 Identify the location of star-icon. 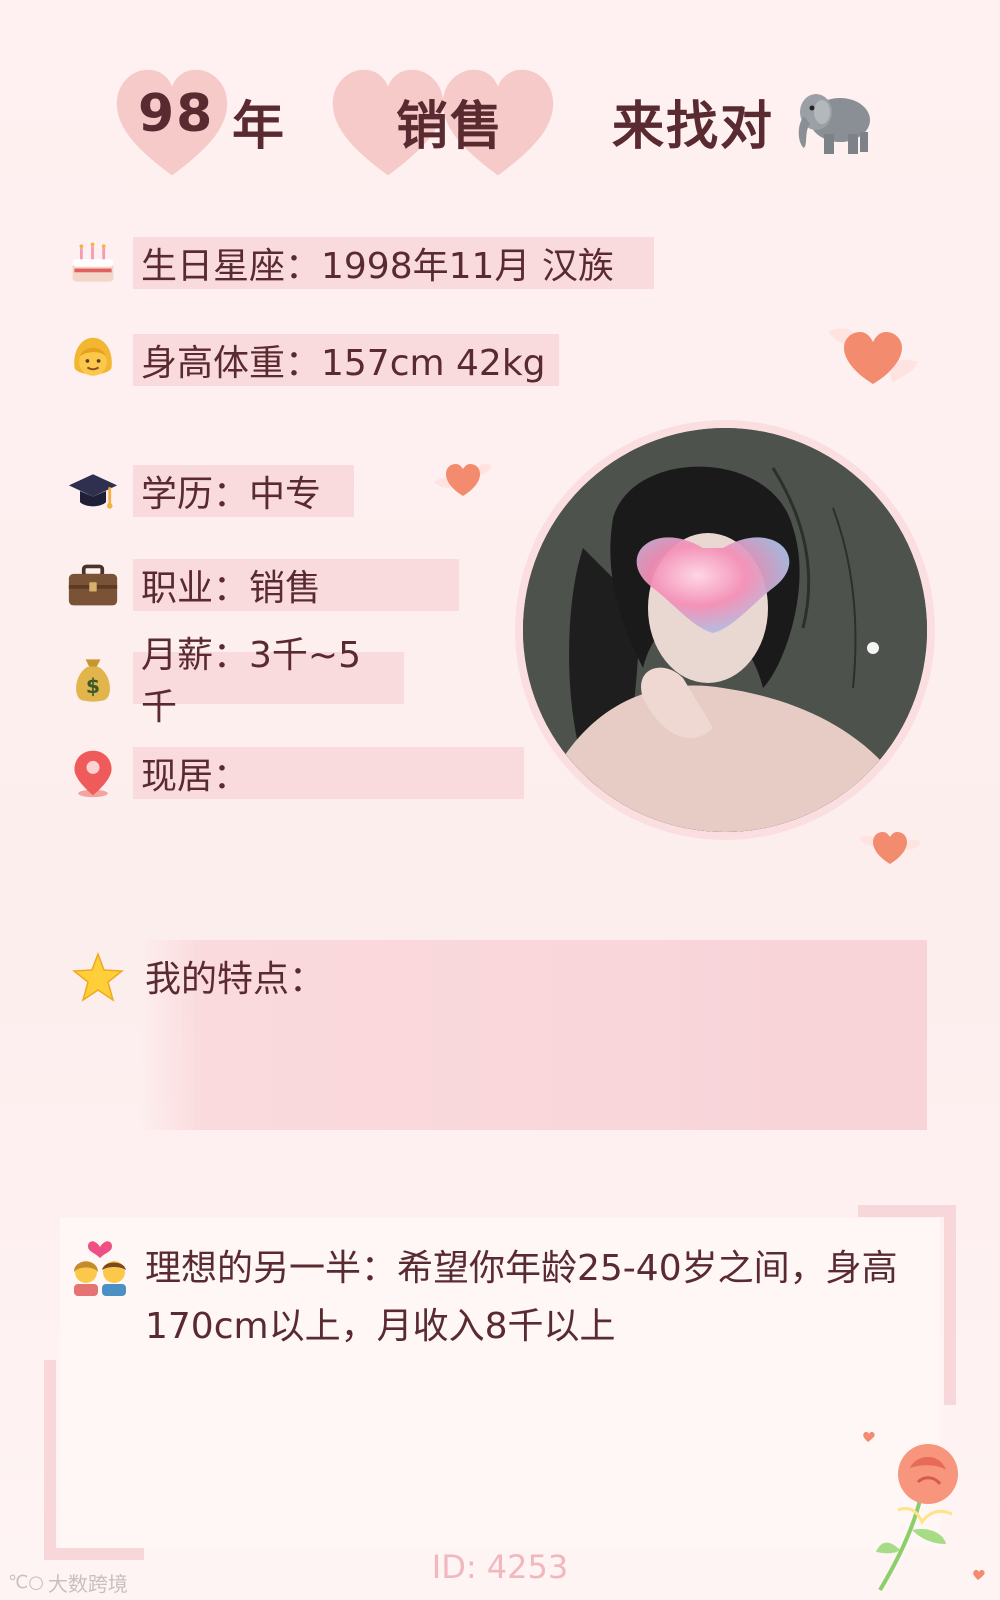
(98, 978).